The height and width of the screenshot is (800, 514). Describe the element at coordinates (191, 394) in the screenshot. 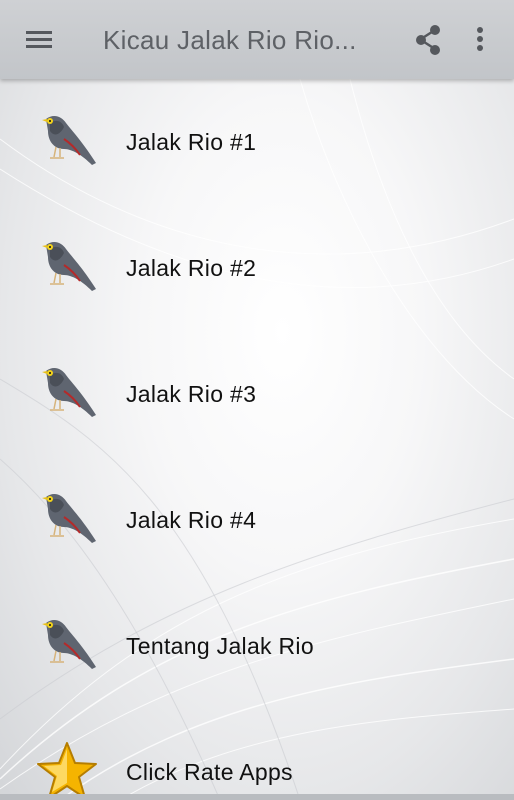

I see `list-item-label: Jalak Rio #3` at that location.